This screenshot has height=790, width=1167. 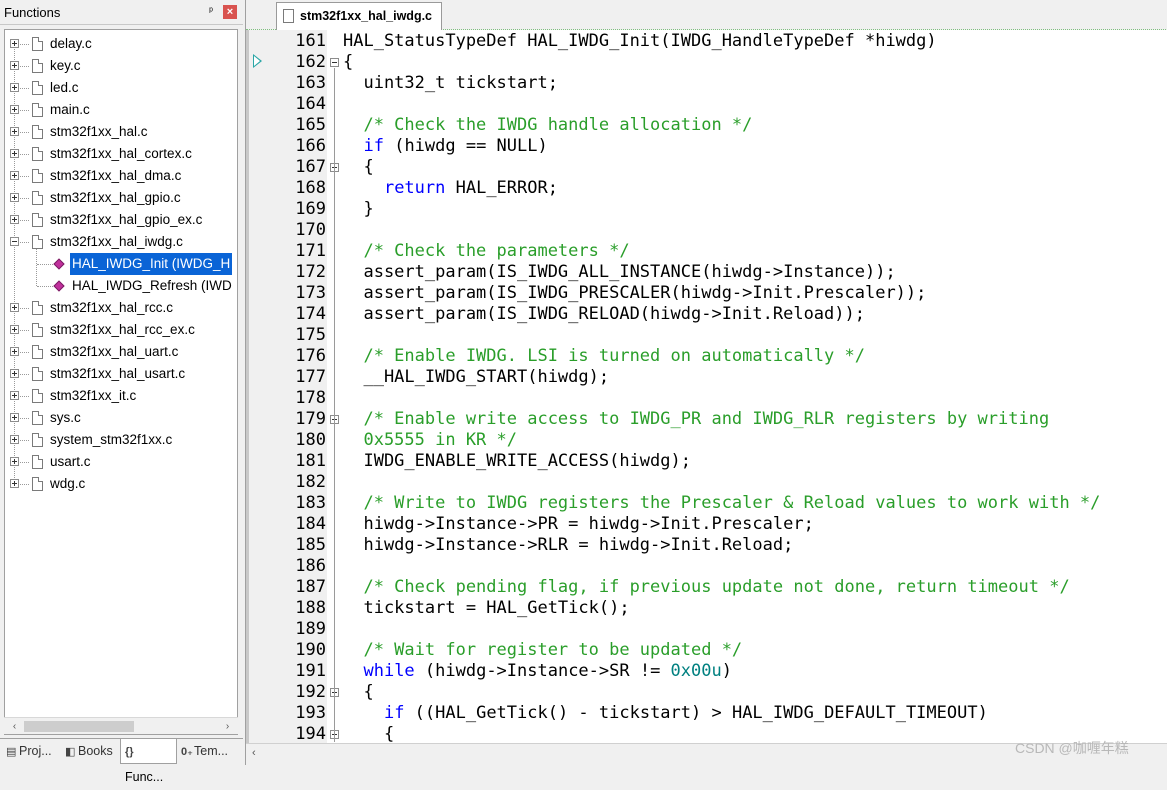 What do you see at coordinates (310, 125) in the screenshot?
I see `line-number: 165` at bounding box center [310, 125].